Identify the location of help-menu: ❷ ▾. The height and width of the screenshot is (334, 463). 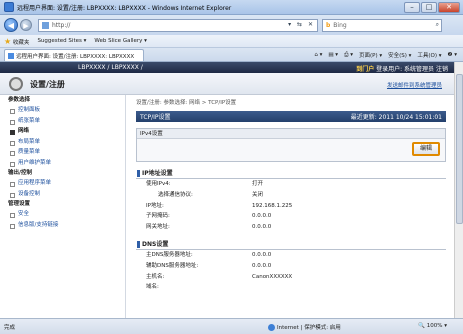
(452, 55).